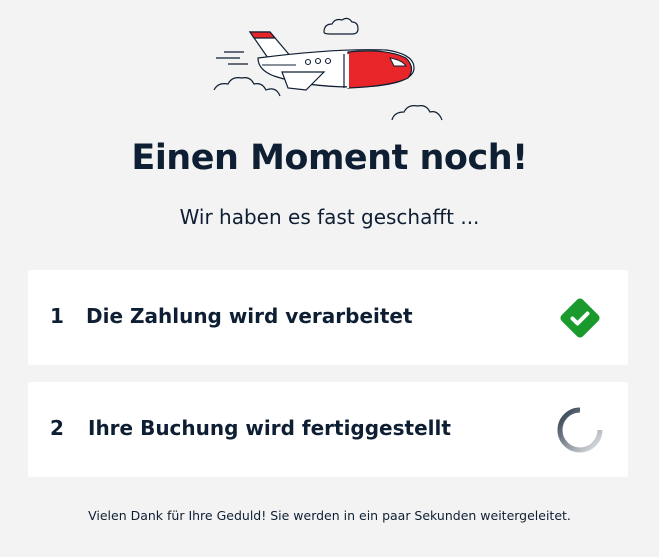 The image size is (659, 557). What do you see at coordinates (57, 316) in the screenshot?
I see `step-number: 1` at bounding box center [57, 316].